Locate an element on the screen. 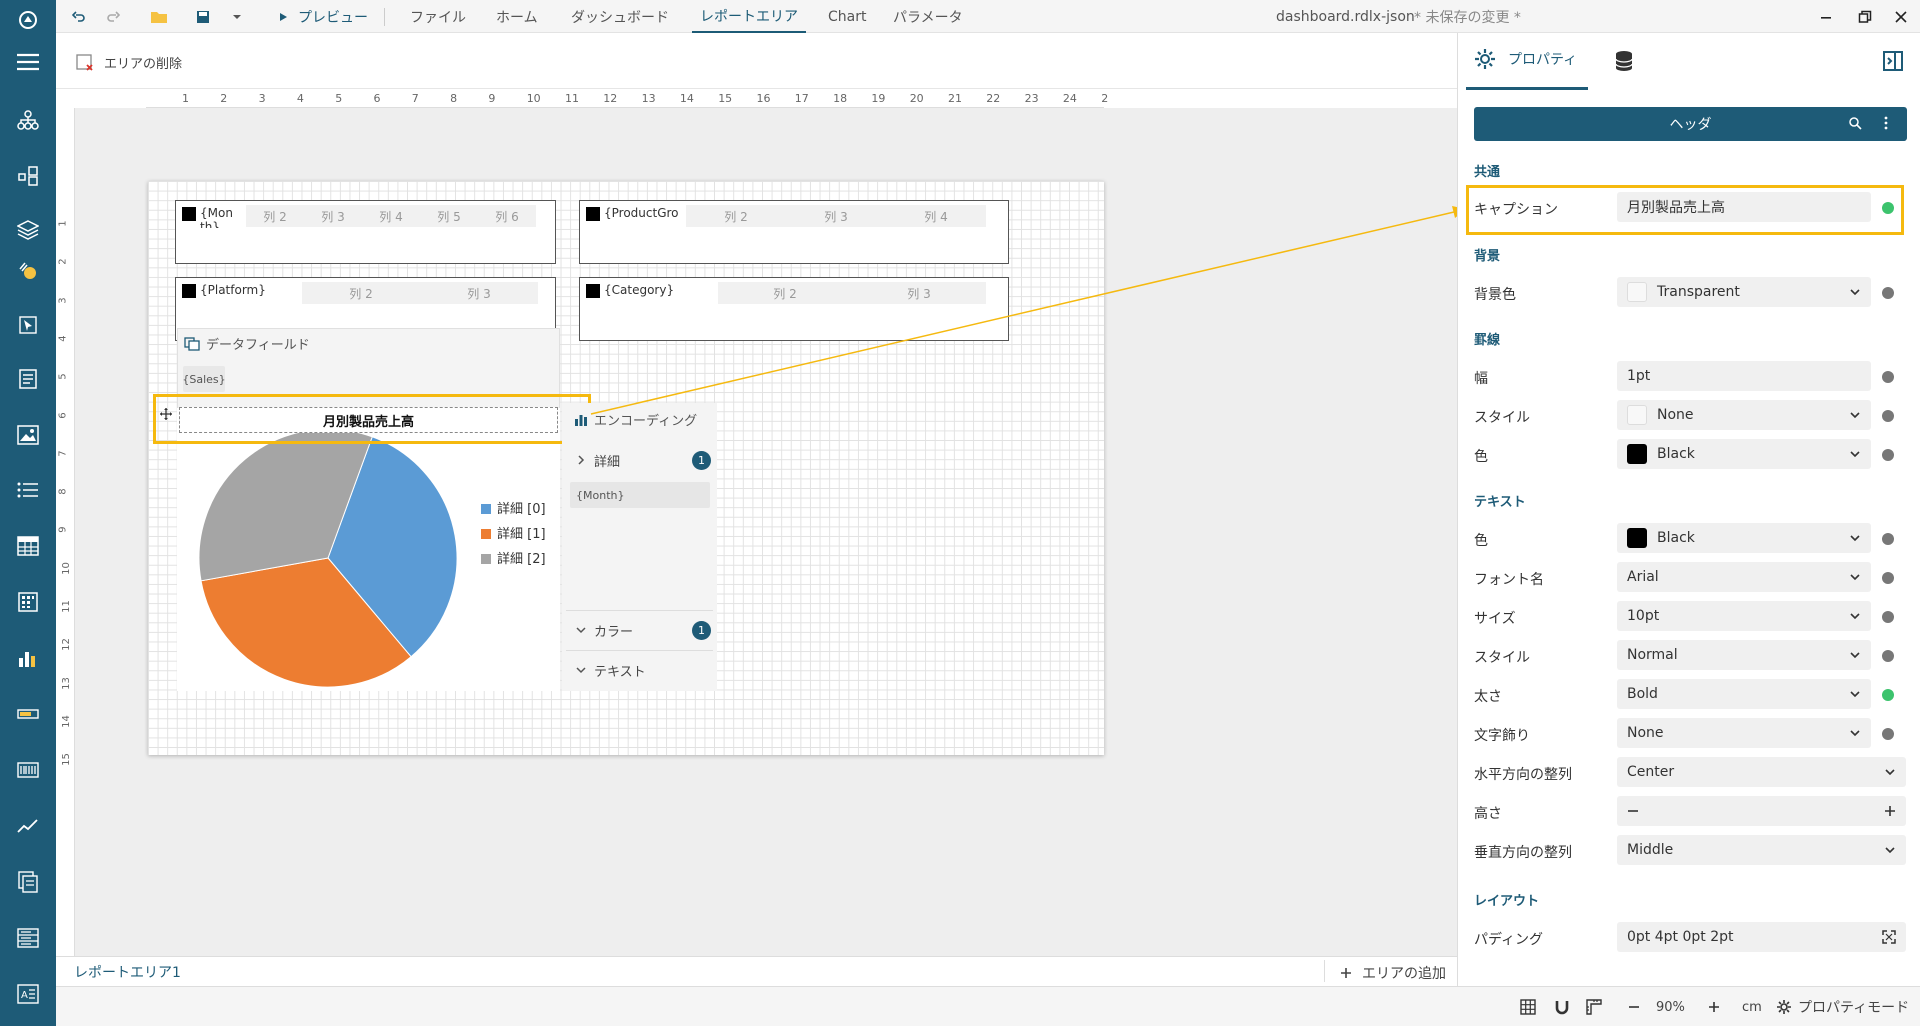 Image resolution: width=1920 pixels, height=1034 pixels. ruler-toggle-icon is located at coordinates (1594, 1007).